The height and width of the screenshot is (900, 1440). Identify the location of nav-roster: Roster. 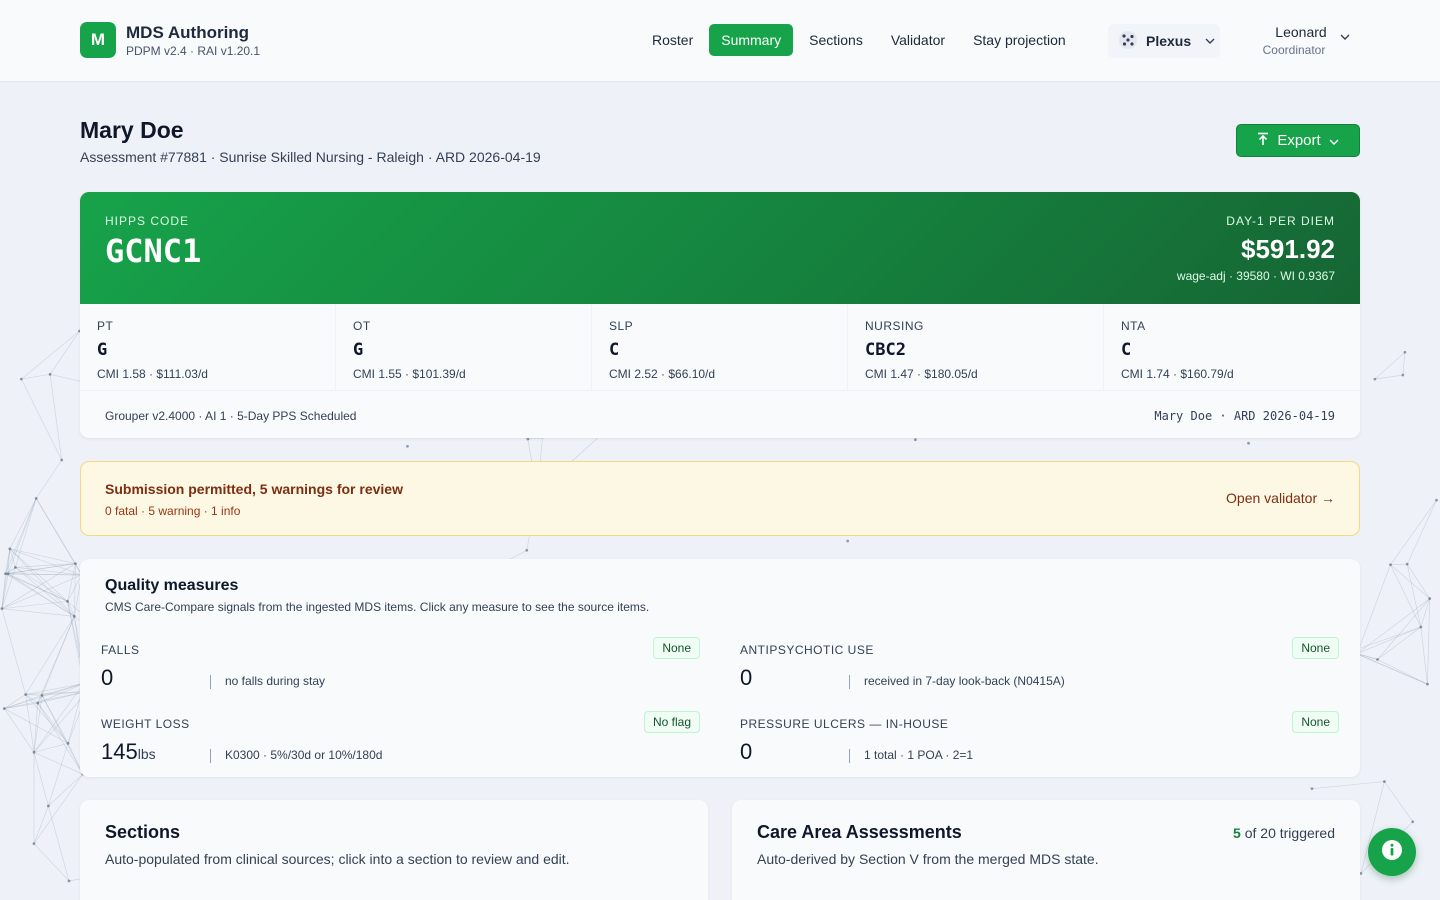
(672, 40).